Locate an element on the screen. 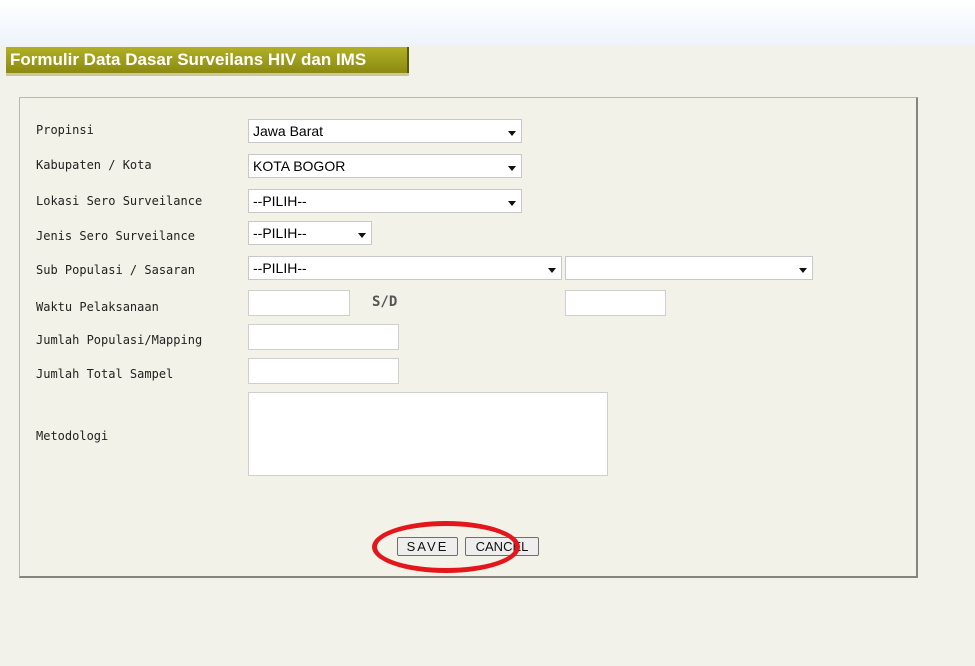 This screenshot has width=975, height=666. metodologi-label: Metodologi is located at coordinates (72, 436).